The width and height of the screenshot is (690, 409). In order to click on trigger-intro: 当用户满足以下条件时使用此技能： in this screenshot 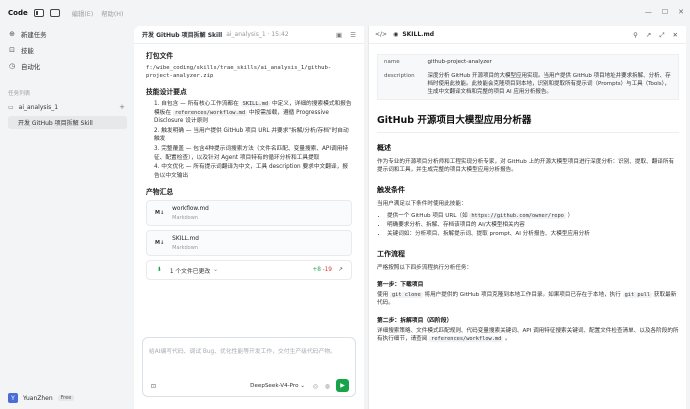, I will do `click(422, 203)`.